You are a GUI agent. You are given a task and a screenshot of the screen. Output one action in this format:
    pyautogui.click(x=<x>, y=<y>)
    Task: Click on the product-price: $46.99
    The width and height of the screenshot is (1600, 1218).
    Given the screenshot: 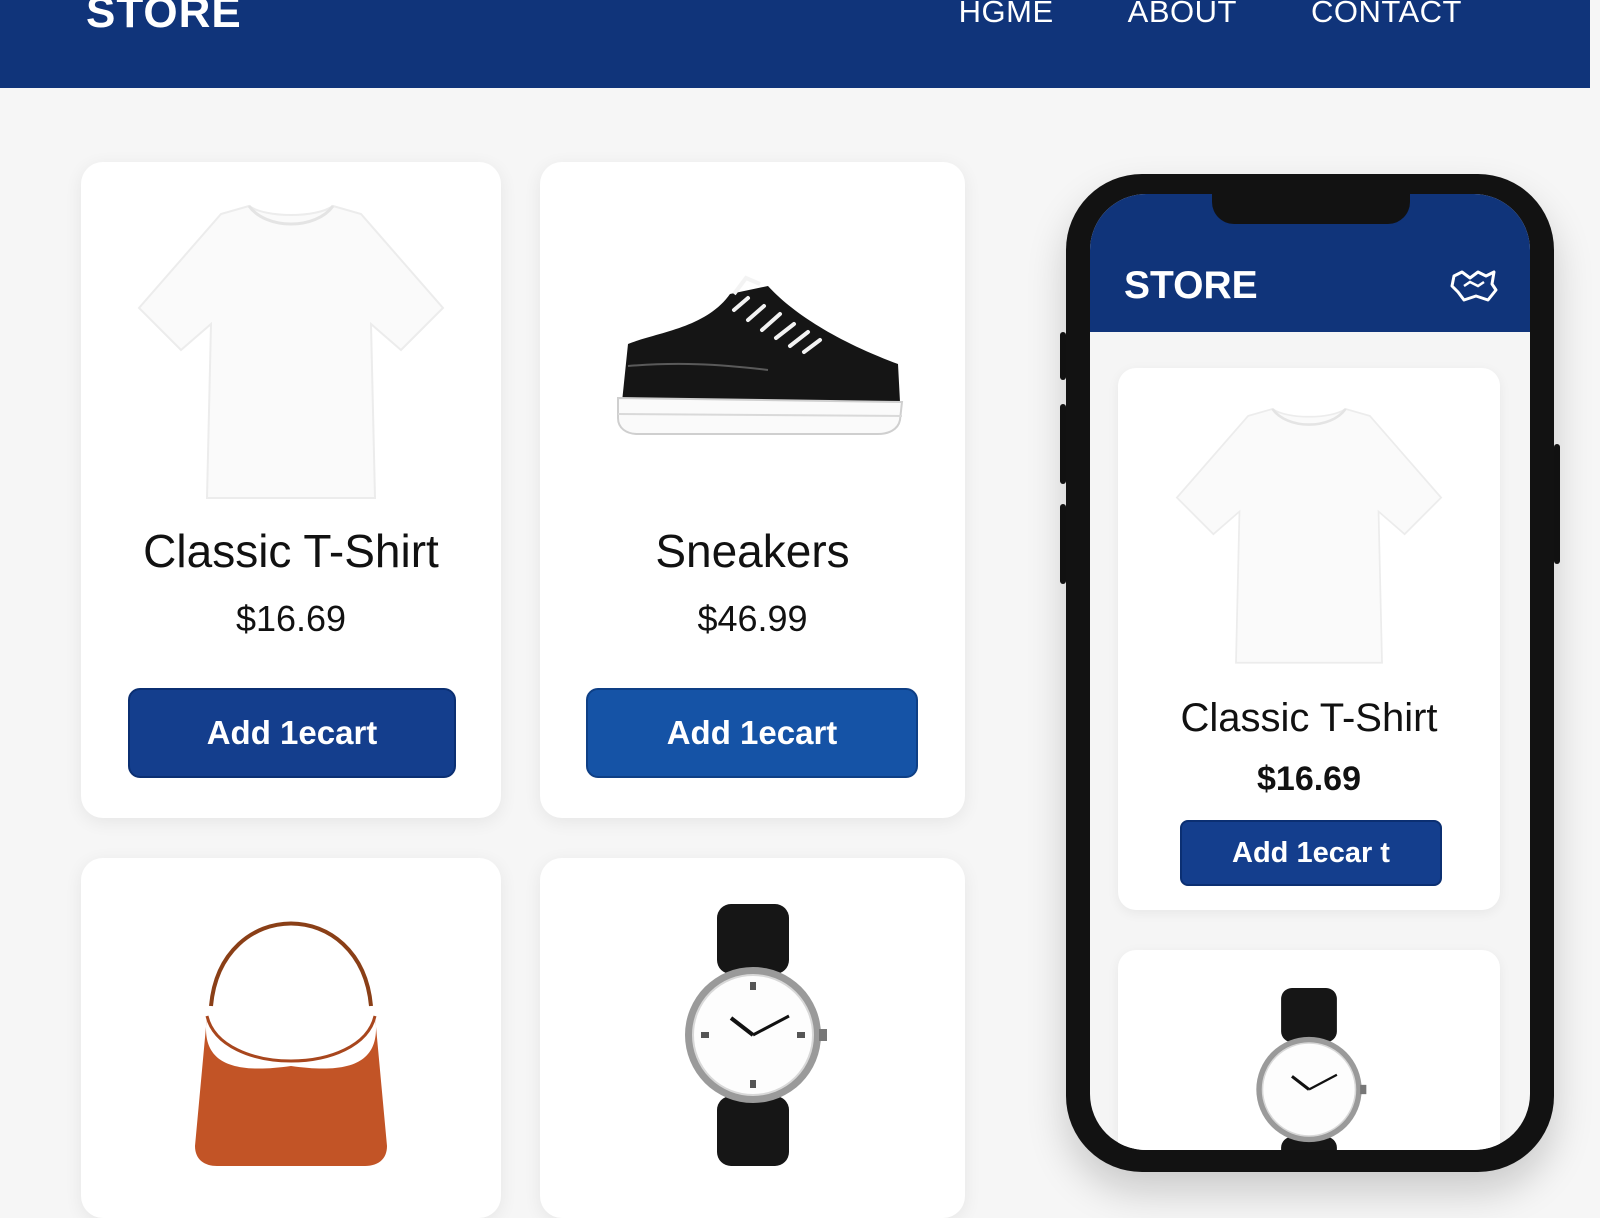 What is the action you would take?
    pyautogui.click(x=752, y=618)
    